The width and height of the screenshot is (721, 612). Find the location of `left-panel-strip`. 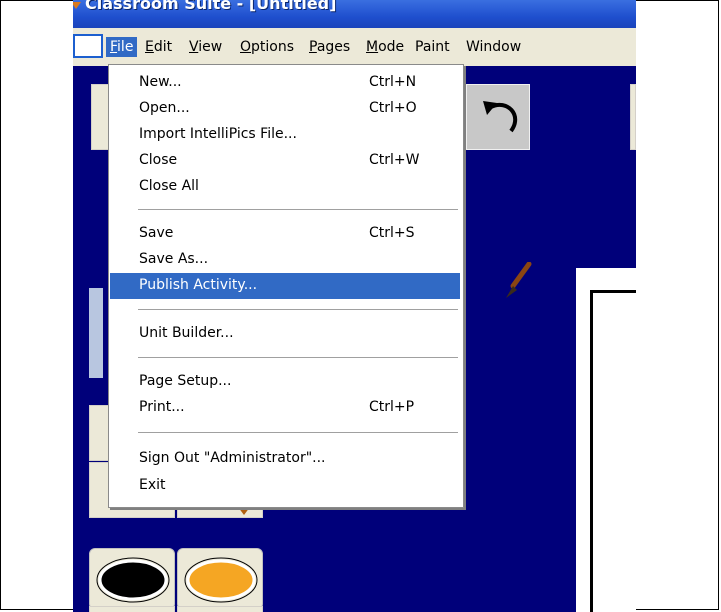

left-panel-strip is located at coordinates (96, 333).